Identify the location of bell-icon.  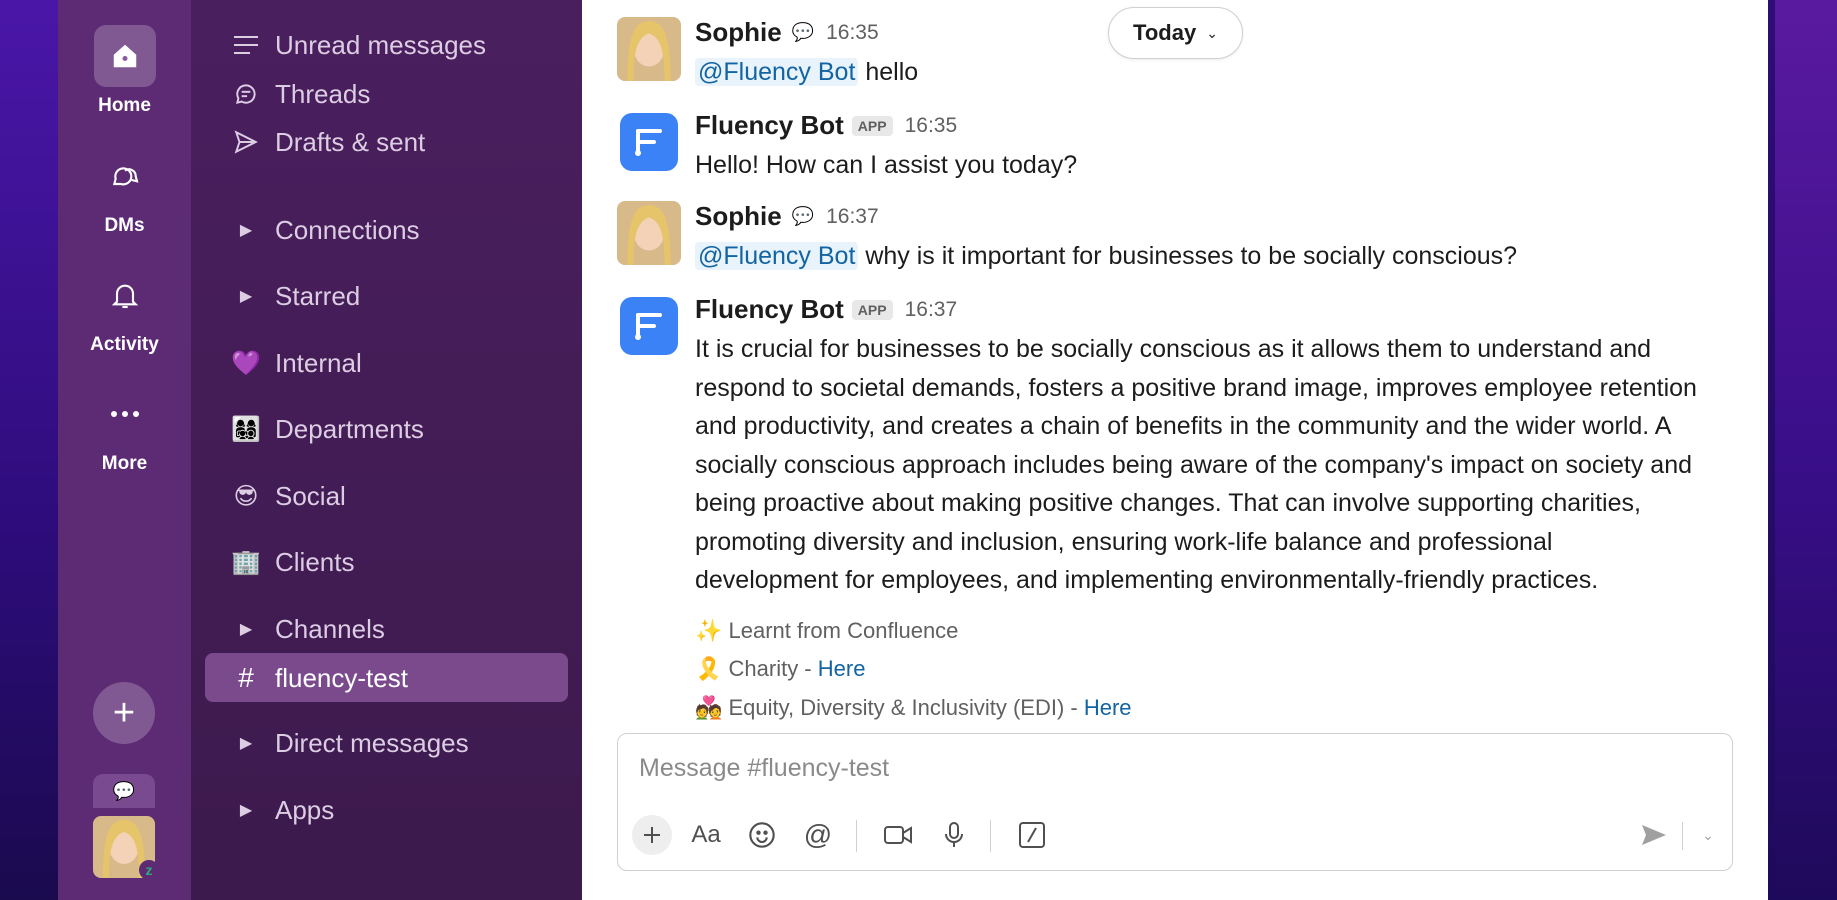
(125, 295).